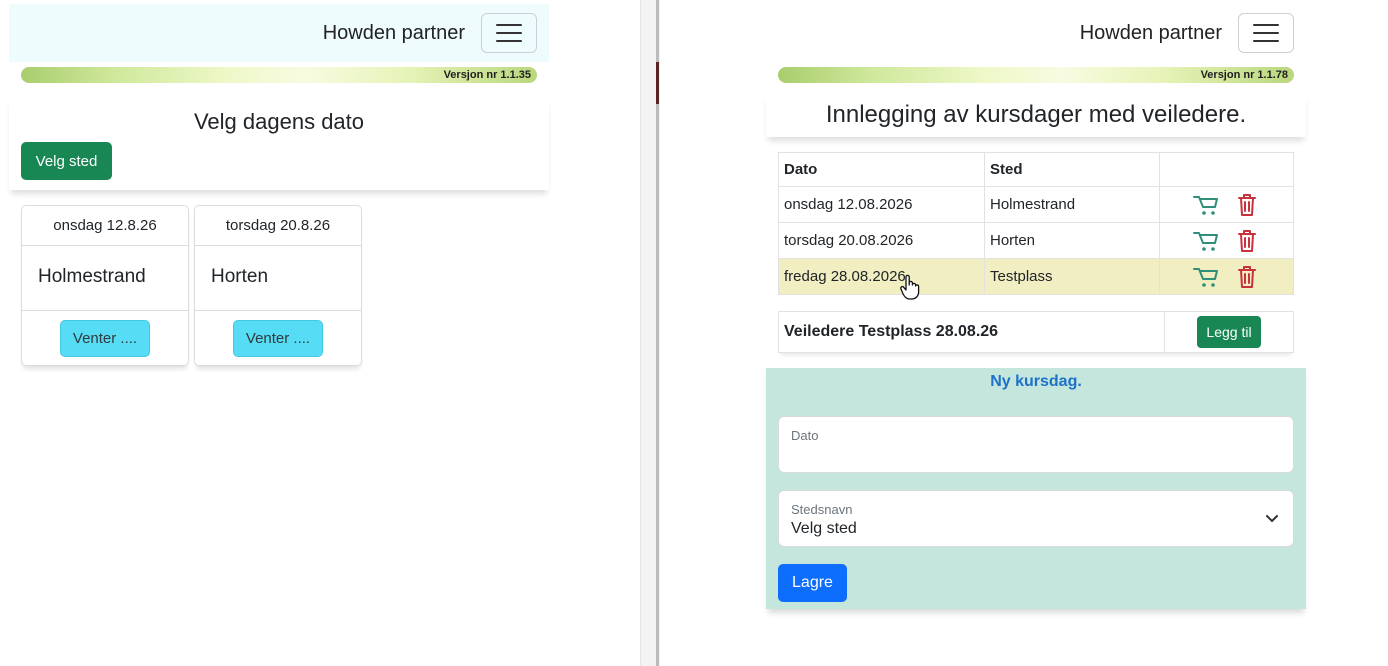  I want to click on row-date: fredag 28.08.2026, so click(881, 276).